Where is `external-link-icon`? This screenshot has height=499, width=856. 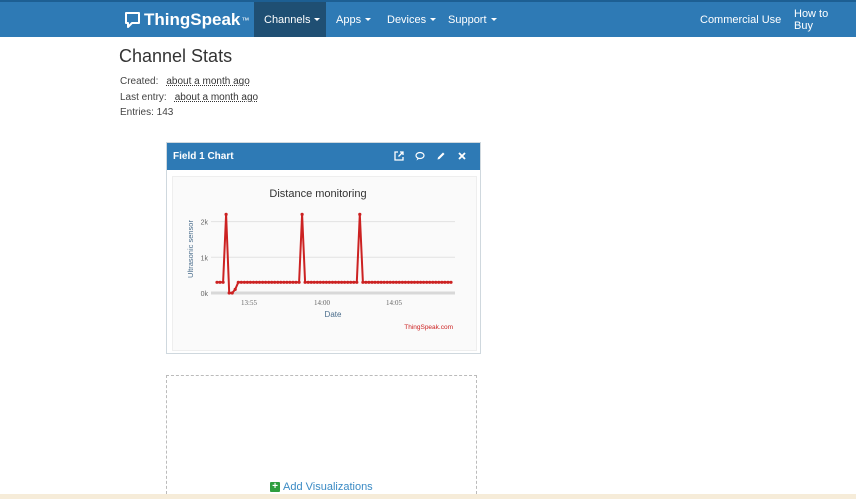
external-link-icon is located at coordinates (399, 156).